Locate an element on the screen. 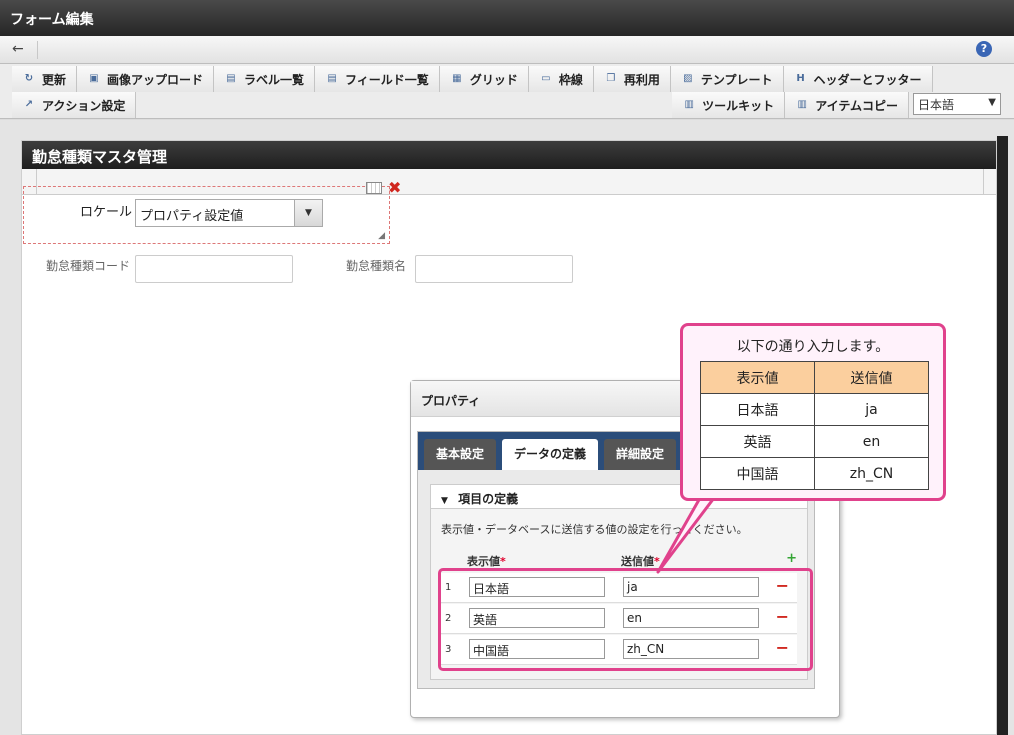 This screenshot has height=735, width=1014. tab-detail-settings: 詳細設定 is located at coordinates (640, 454).